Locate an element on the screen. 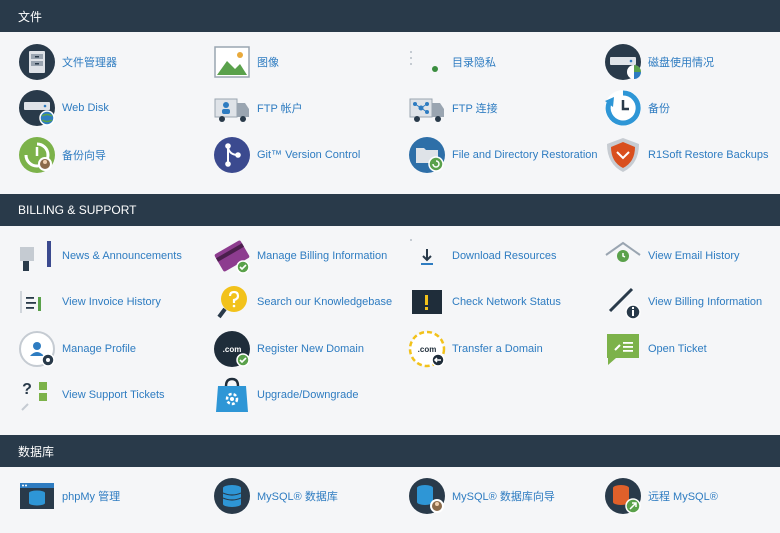  open-ticket-link: Open Ticket is located at coordinates (655, 349).